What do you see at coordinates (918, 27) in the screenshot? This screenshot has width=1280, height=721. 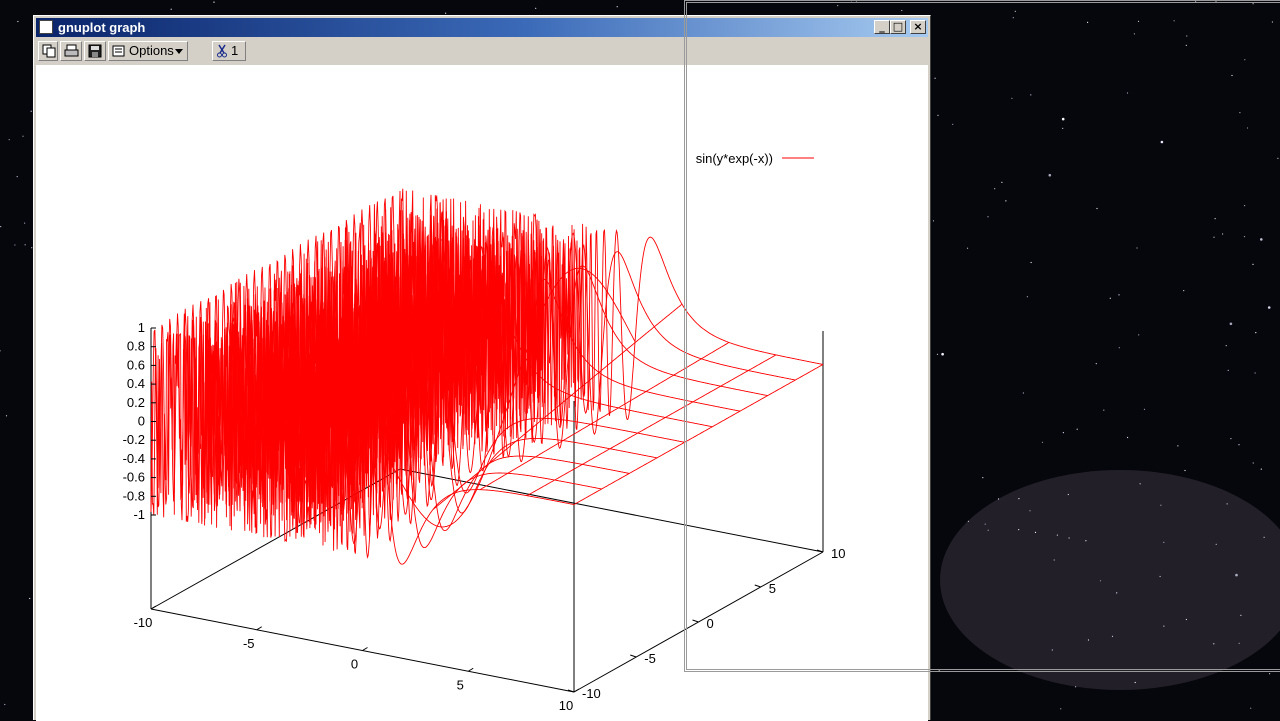 I see `close-button: ×` at bounding box center [918, 27].